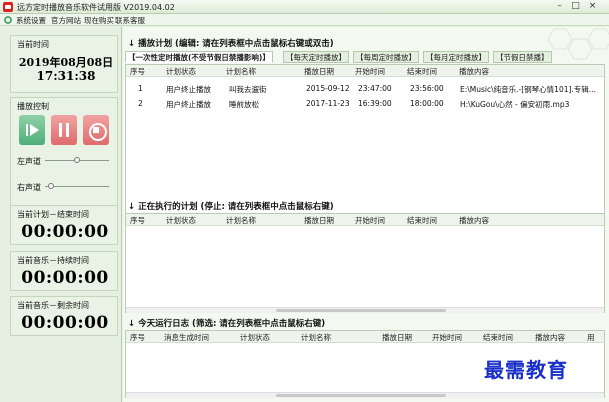 The width and height of the screenshot is (609, 402). What do you see at coordinates (559, 6) in the screenshot?
I see `minimize-button: –` at bounding box center [559, 6].